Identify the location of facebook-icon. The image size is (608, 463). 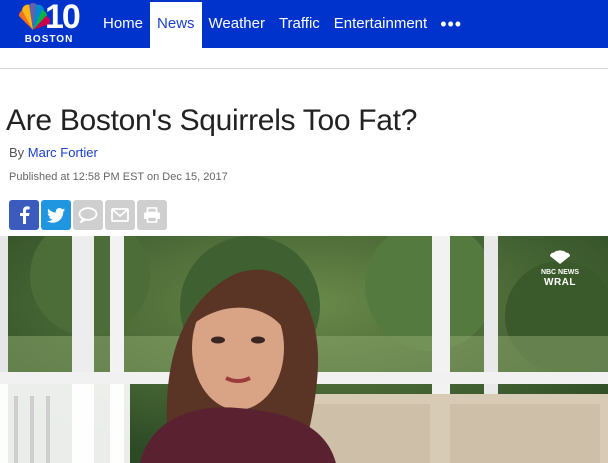
(25, 215).